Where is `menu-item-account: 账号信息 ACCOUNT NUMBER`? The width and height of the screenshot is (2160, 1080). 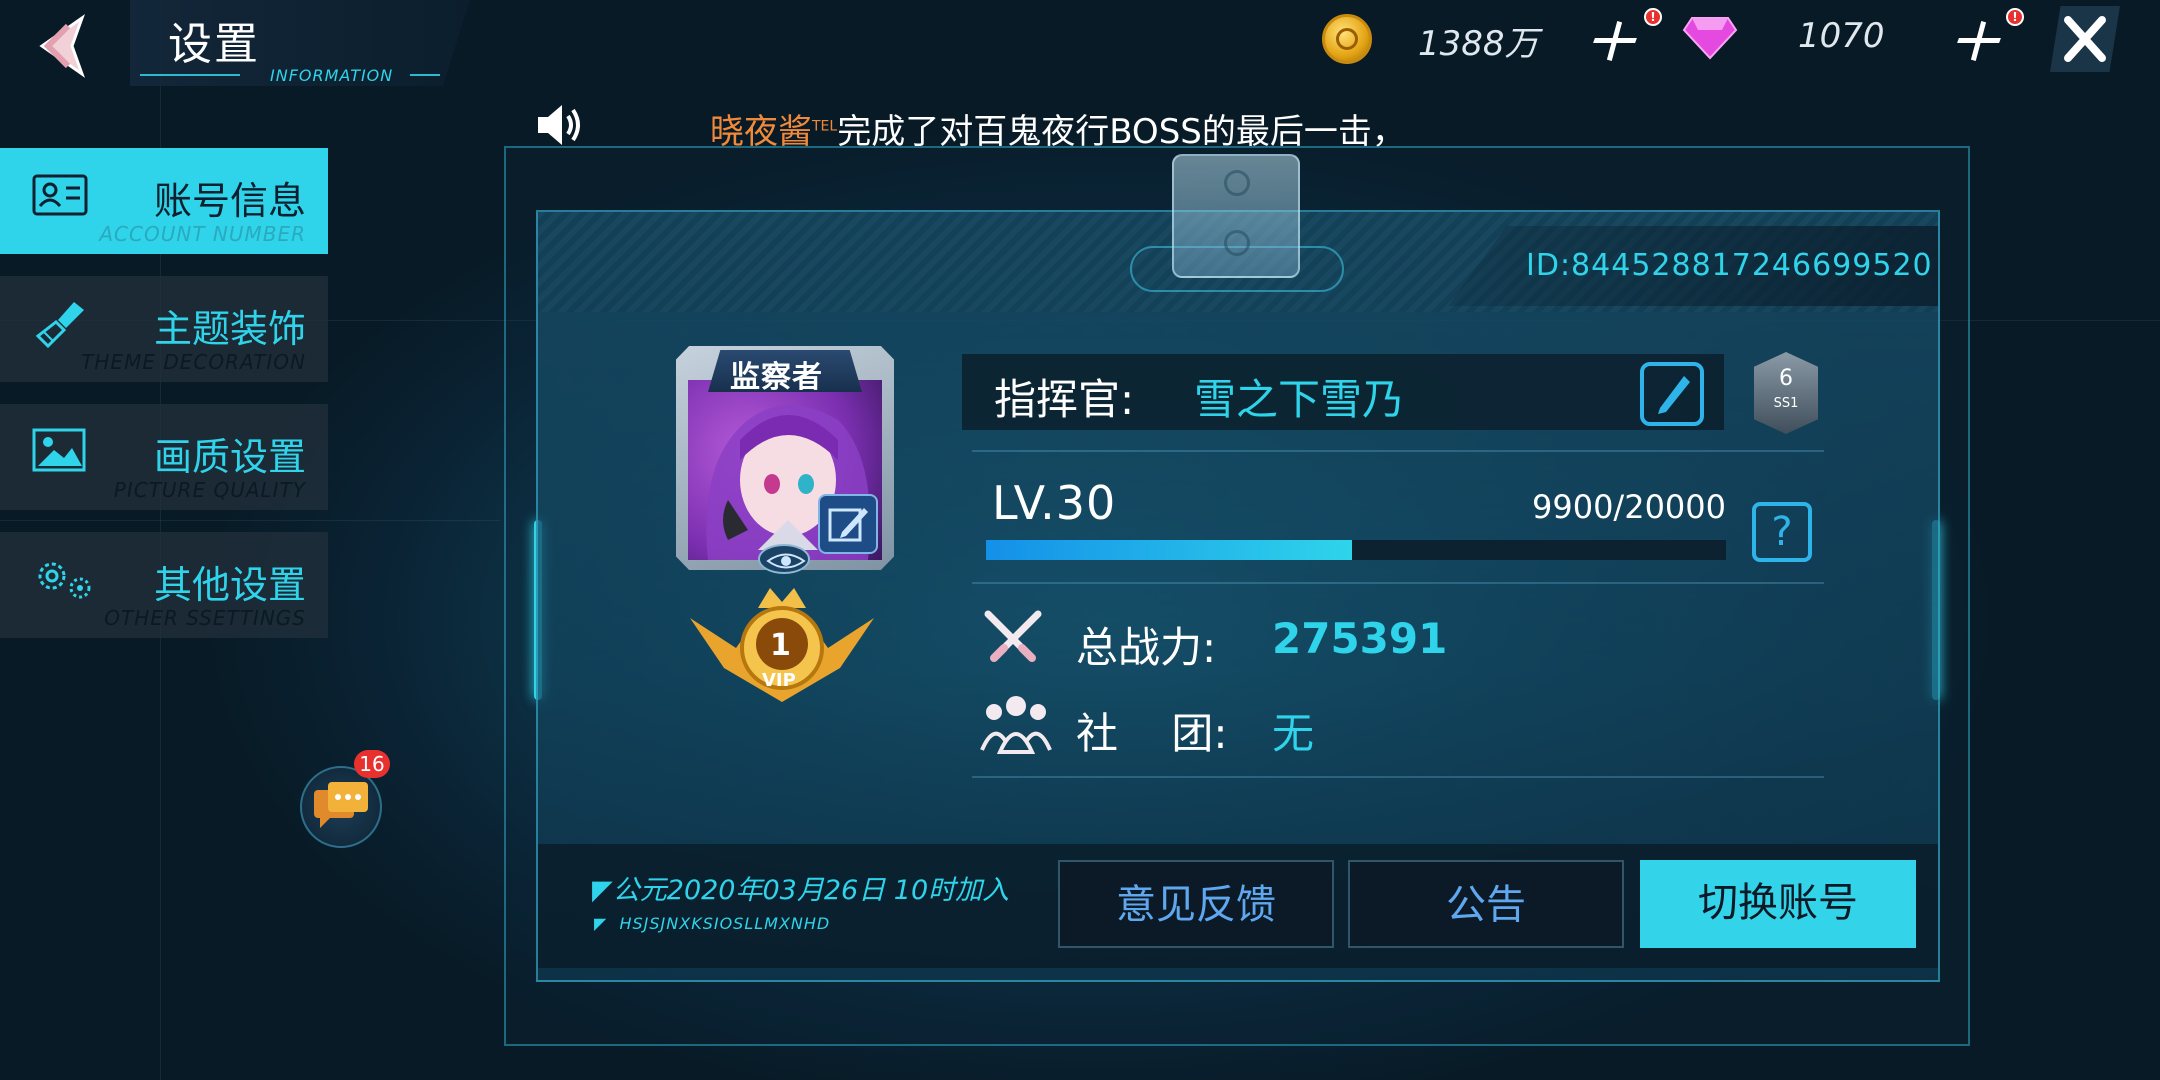
menu-item-account: 账号信息 ACCOUNT NUMBER is located at coordinates (164, 201).